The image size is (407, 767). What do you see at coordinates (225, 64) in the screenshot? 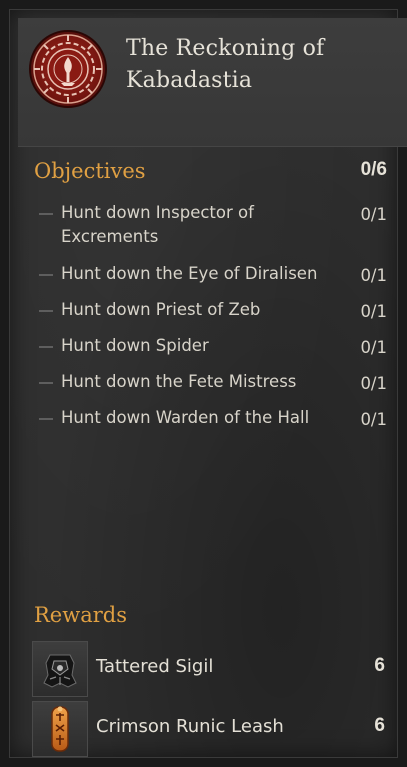
I see `quest-title: The Reckoning of Kabadastia` at bounding box center [225, 64].